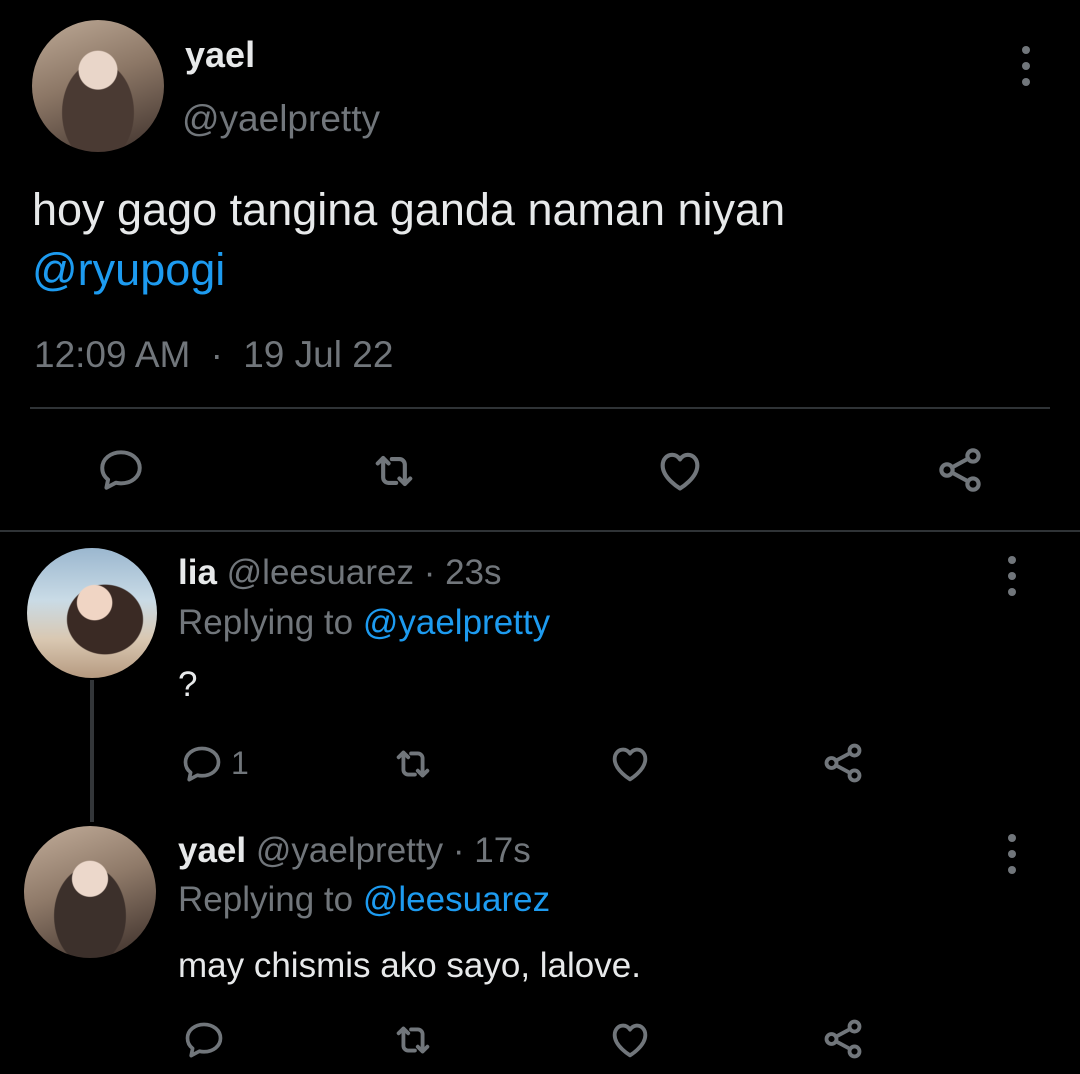 Image resolution: width=1080 pixels, height=1074 pixels. What do you see at coordinates (320, 572) in the screenshot?
I see `reply-author-handle: @leesuarez` at bounding box center [320, 572].